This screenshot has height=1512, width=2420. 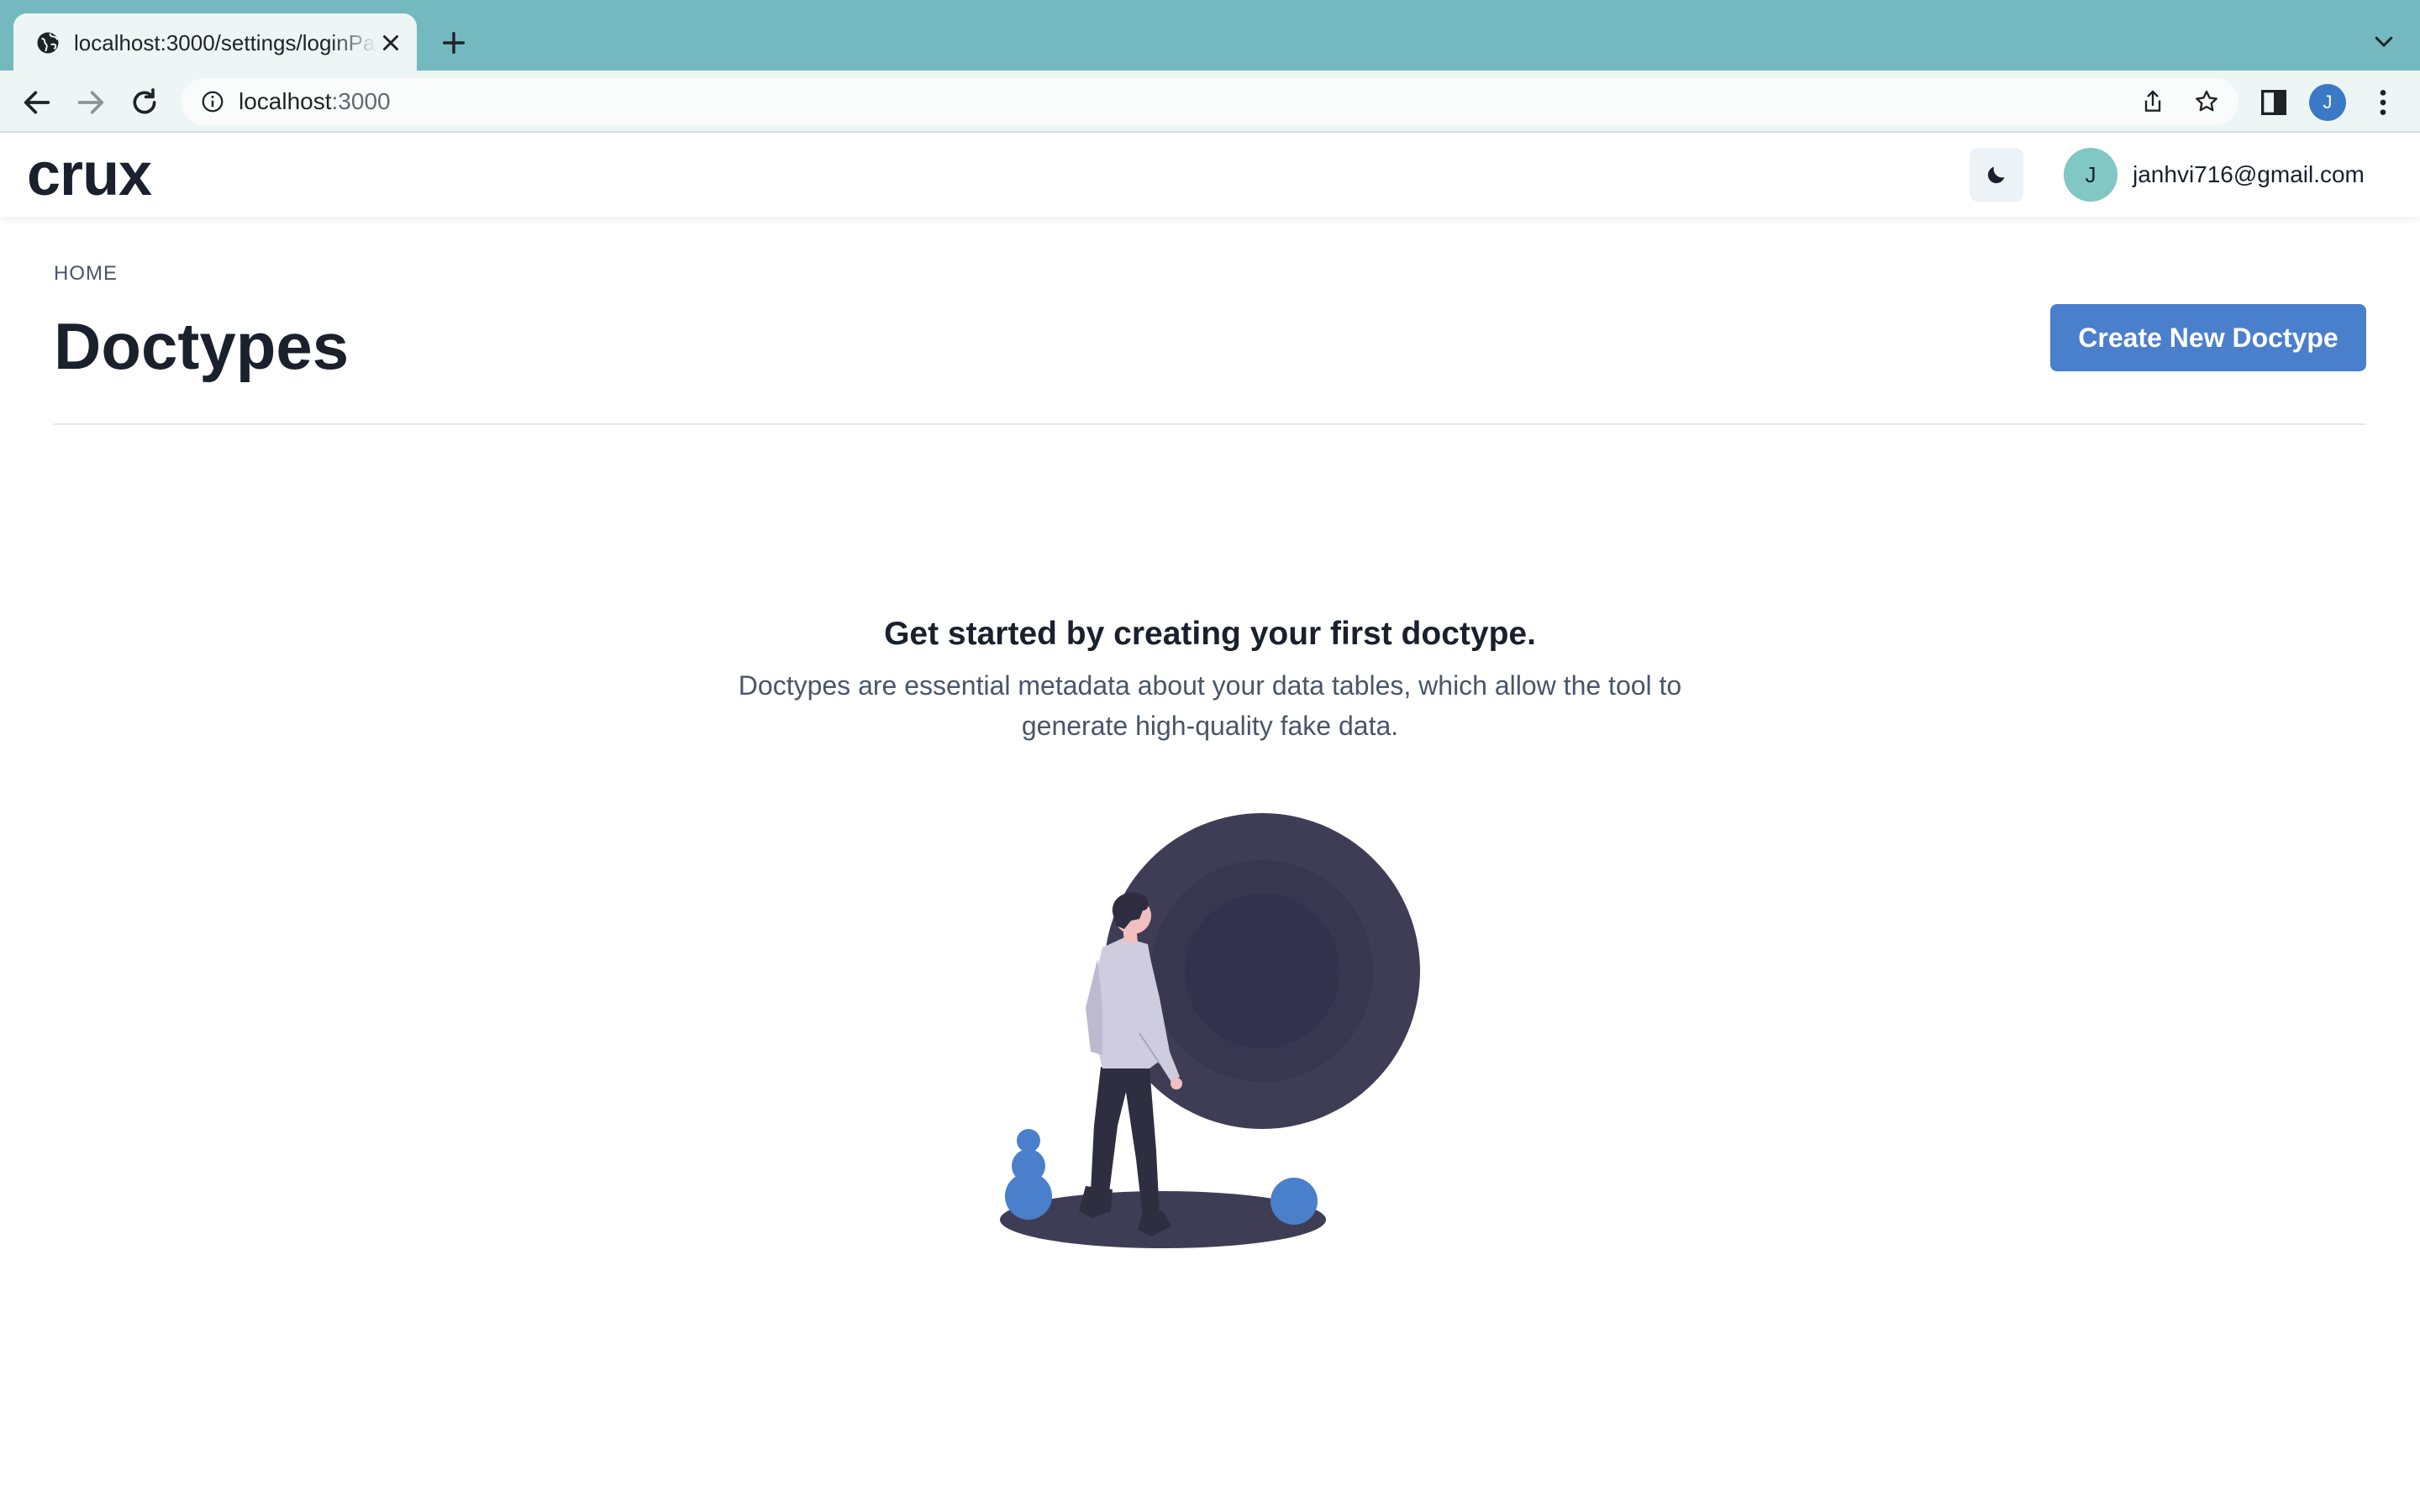 I want to click on more-vertical-icon, so click(x=2383, y=102).